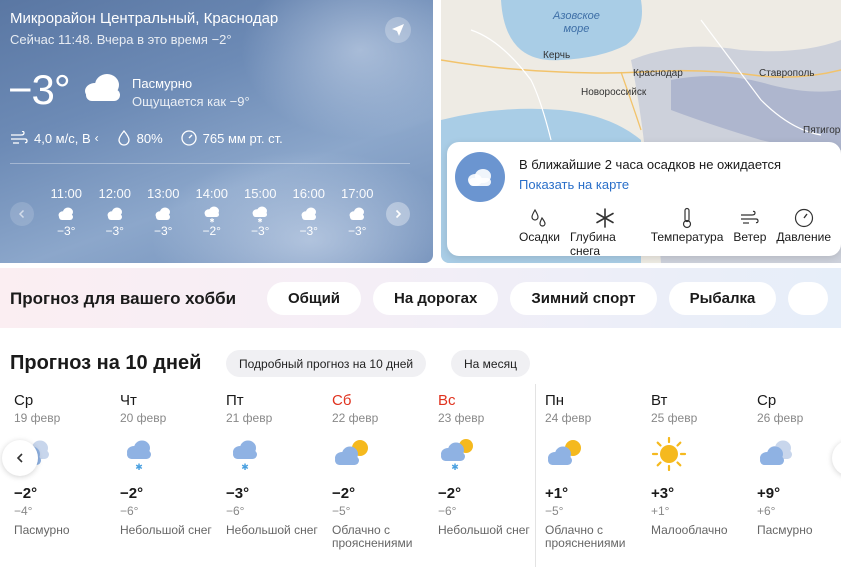 The width and height of the screenshot is (841, 567). I want to click on day-condition: Малооблачно, so click(689, 530).